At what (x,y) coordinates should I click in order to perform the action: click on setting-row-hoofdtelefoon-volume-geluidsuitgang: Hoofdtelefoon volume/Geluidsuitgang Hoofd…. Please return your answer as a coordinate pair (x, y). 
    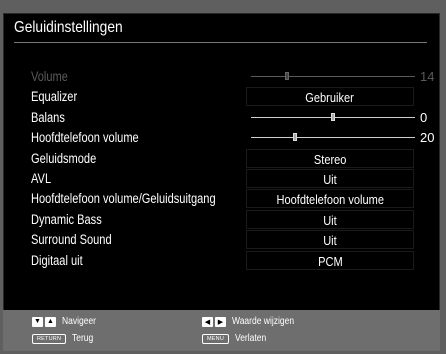
    Looking at the image, I should click on (223, 198).